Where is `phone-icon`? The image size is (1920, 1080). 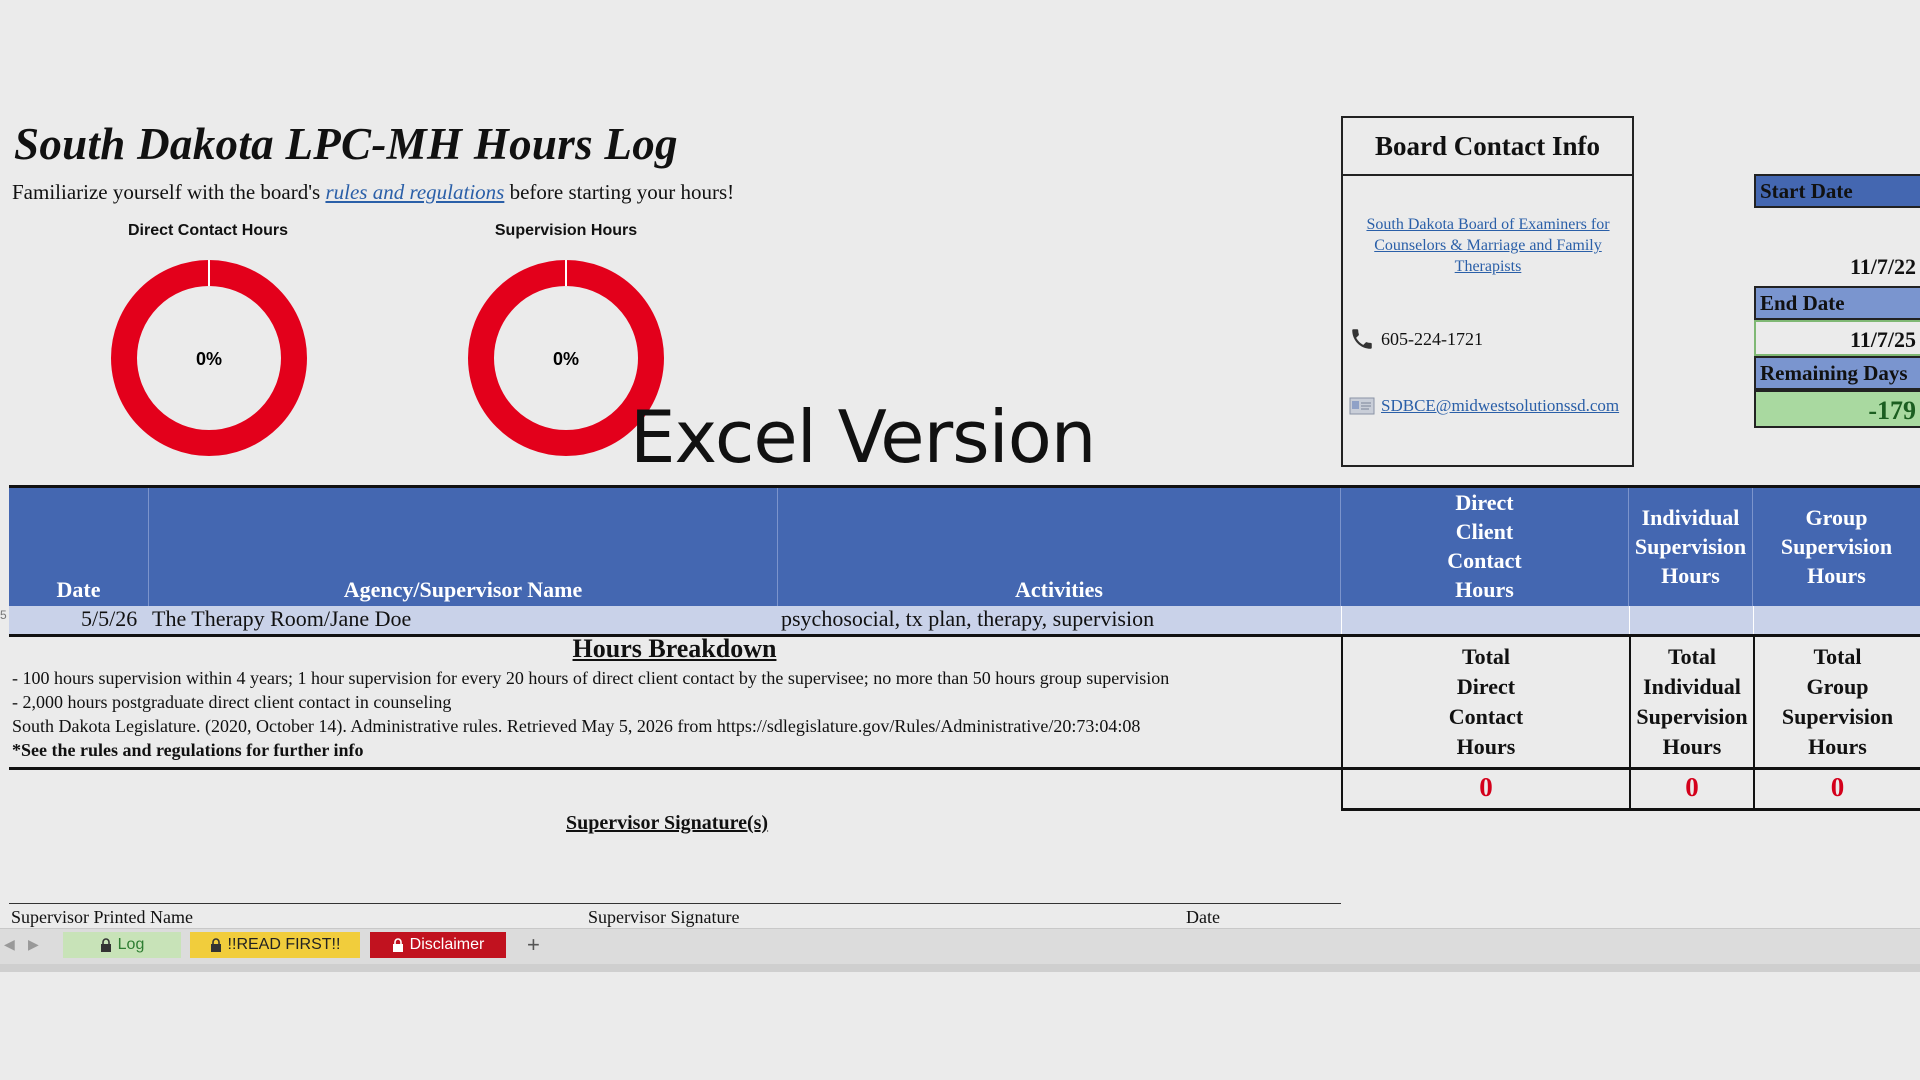 phone-icon is located at coordinates (1362, 339).